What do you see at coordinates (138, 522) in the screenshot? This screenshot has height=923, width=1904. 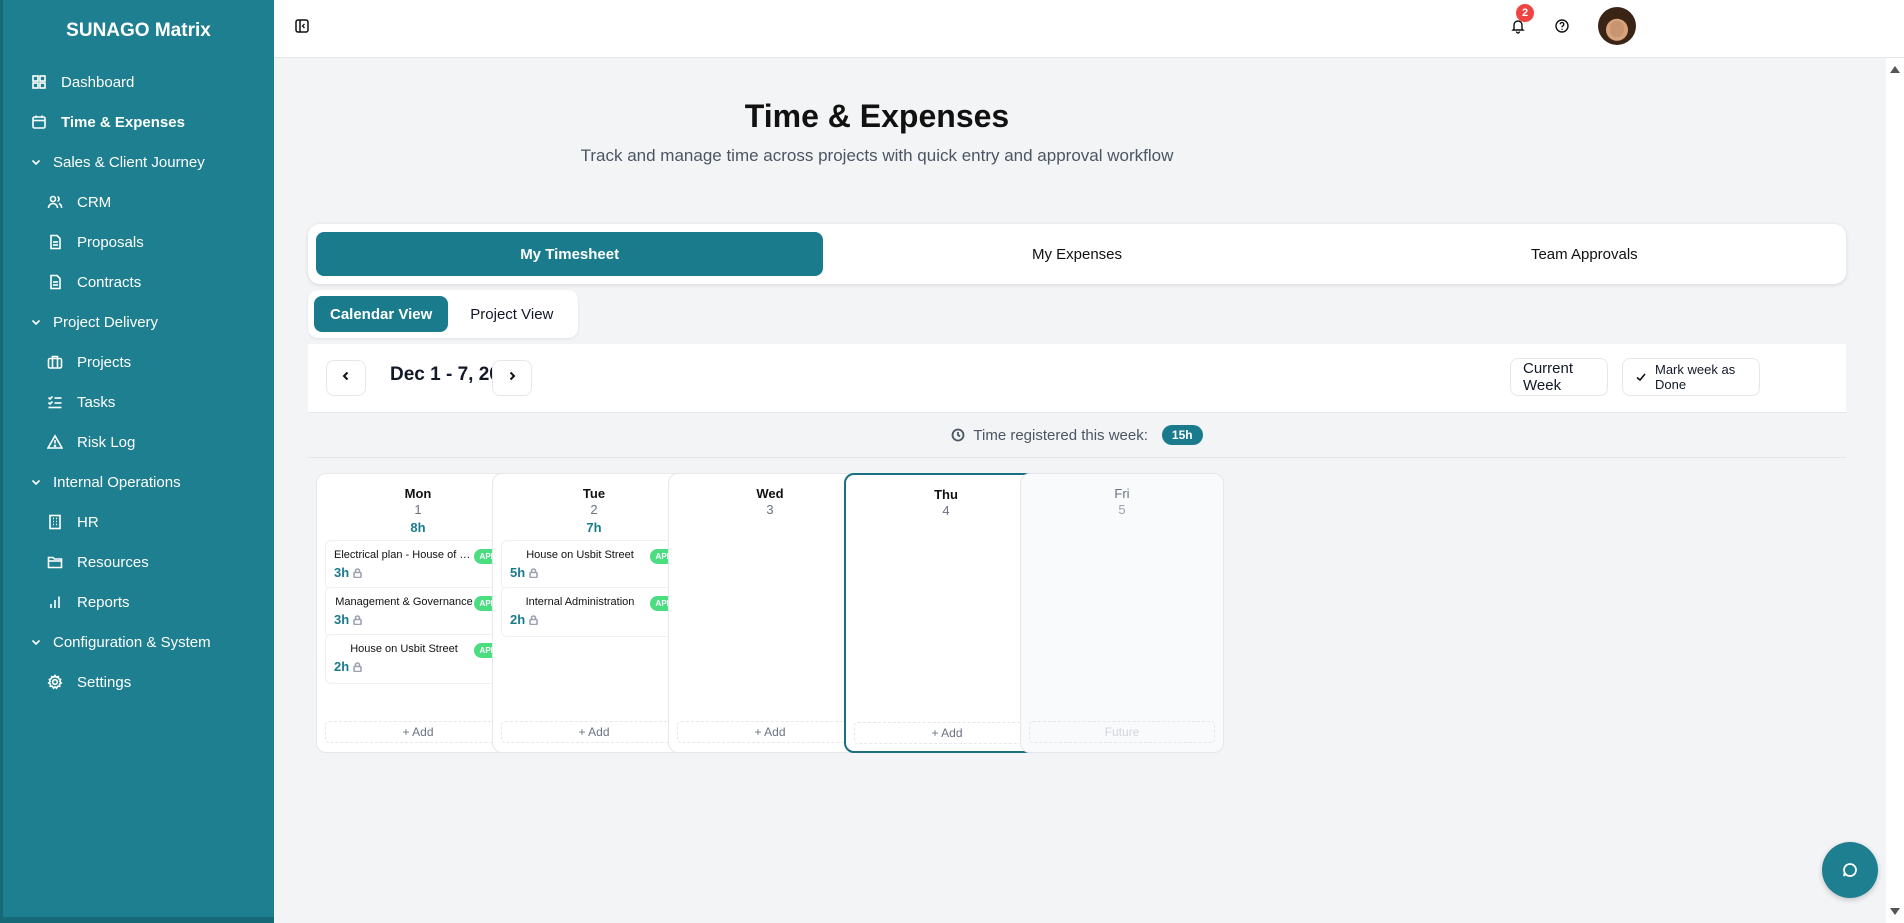 I see `sidebar-item-hr: HR` at bounding box center [138, 522].